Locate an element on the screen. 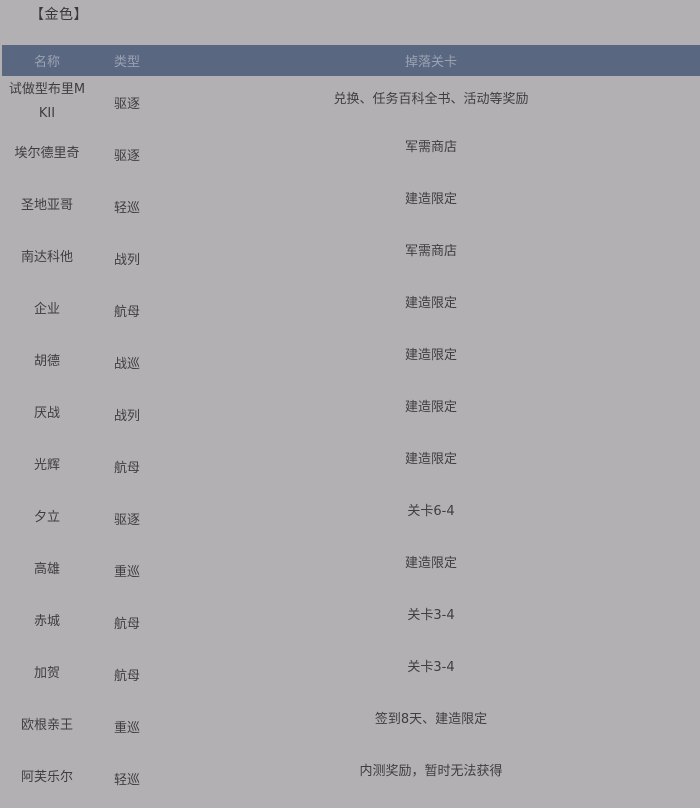  ship-name-cell: 胡德 is located at coordinates (47, 362).